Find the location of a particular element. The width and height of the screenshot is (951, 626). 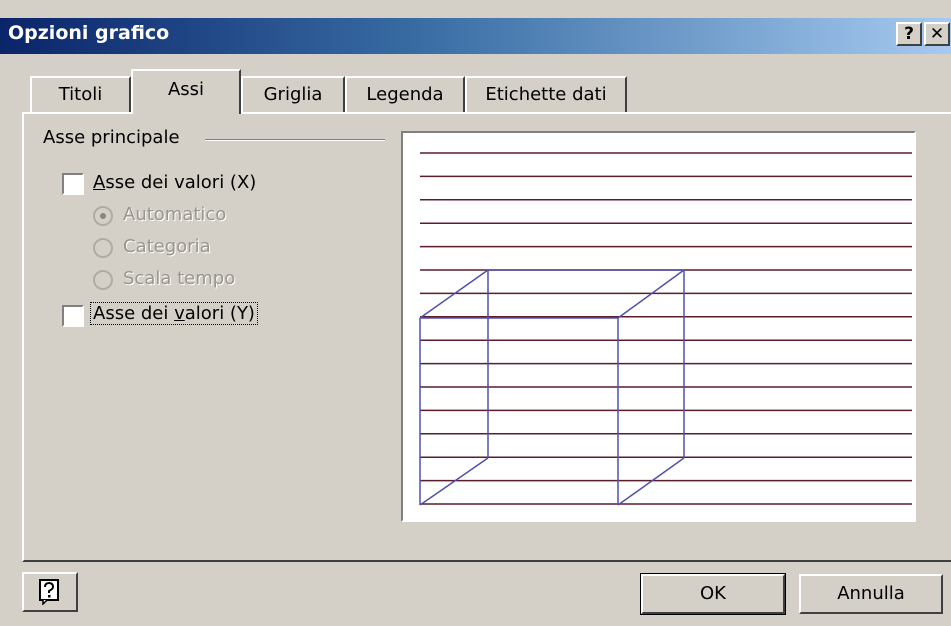

radio-automatico is located at coordinates (103, 216).